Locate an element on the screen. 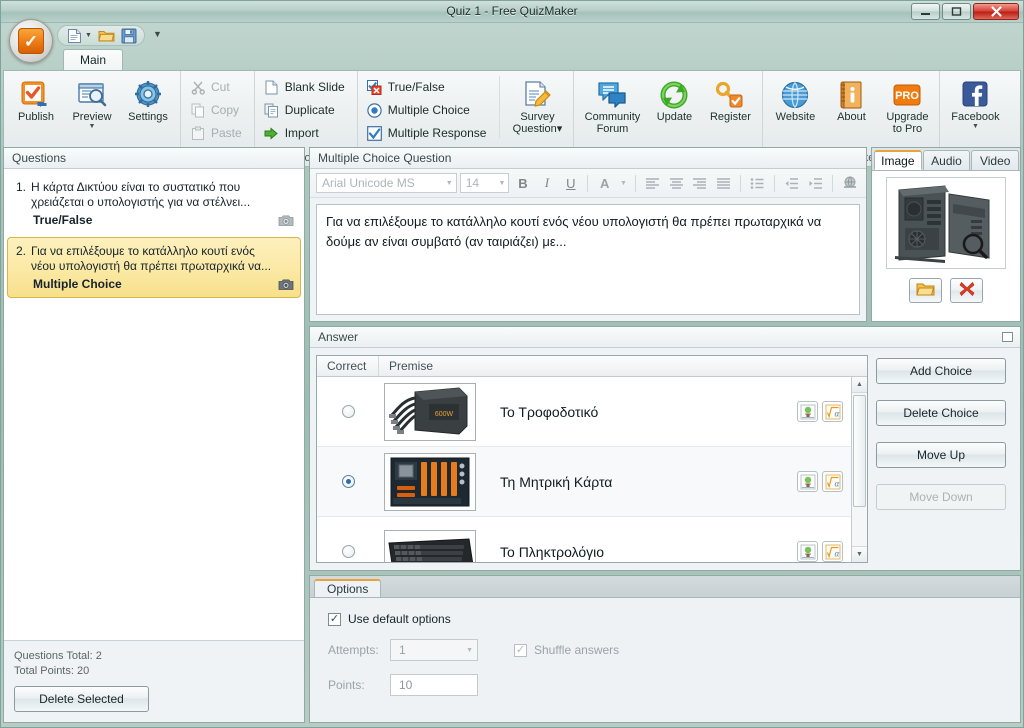  answer-row: Το Πληκτρολόγιο α is located at coordinates (584, 539).